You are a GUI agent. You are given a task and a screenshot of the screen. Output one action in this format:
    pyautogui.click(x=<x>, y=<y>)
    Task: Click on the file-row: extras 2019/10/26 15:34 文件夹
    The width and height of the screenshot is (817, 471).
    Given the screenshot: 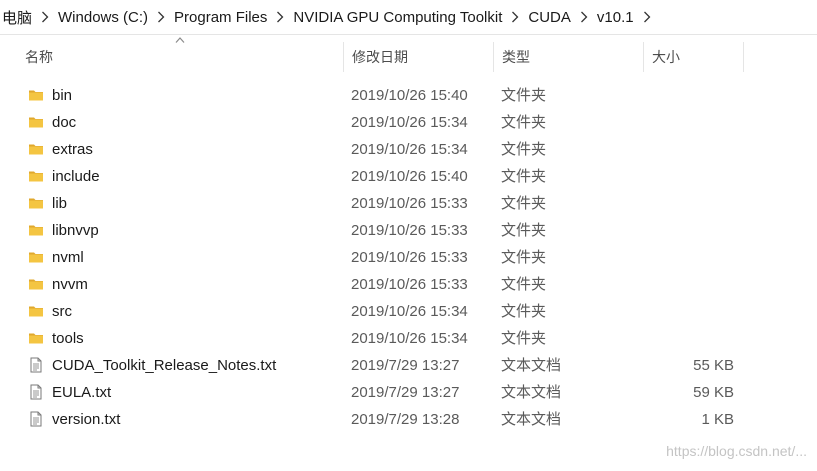 What is the action you would take?
    pyautogui.click(x=408, y=149)
    